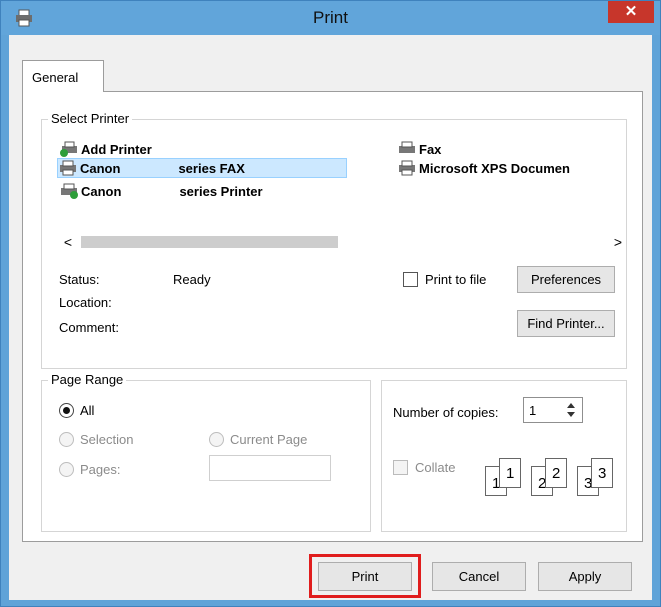 This screenshot has height=607, width=661. What do you see at coordinates (494, 168) in the screenshot?
I see `printer-name: Microsoft XPS Documen` at bounding box center [494, 168].